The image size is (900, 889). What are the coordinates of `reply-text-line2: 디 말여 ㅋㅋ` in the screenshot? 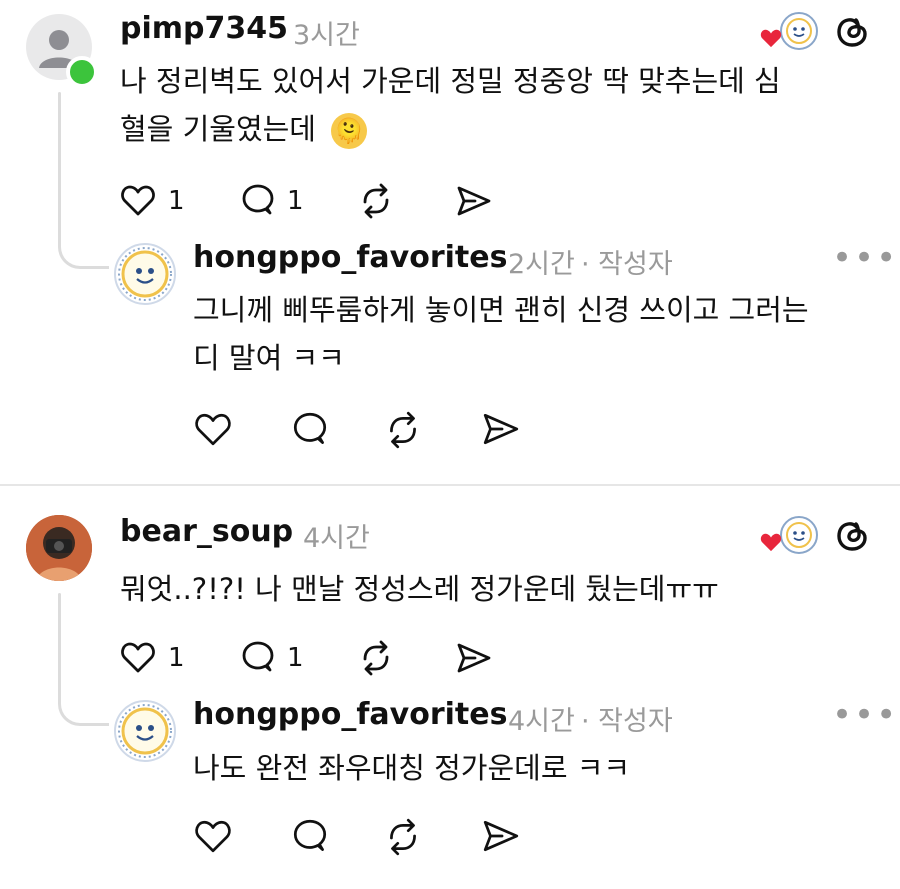 It's located at (269, 358).